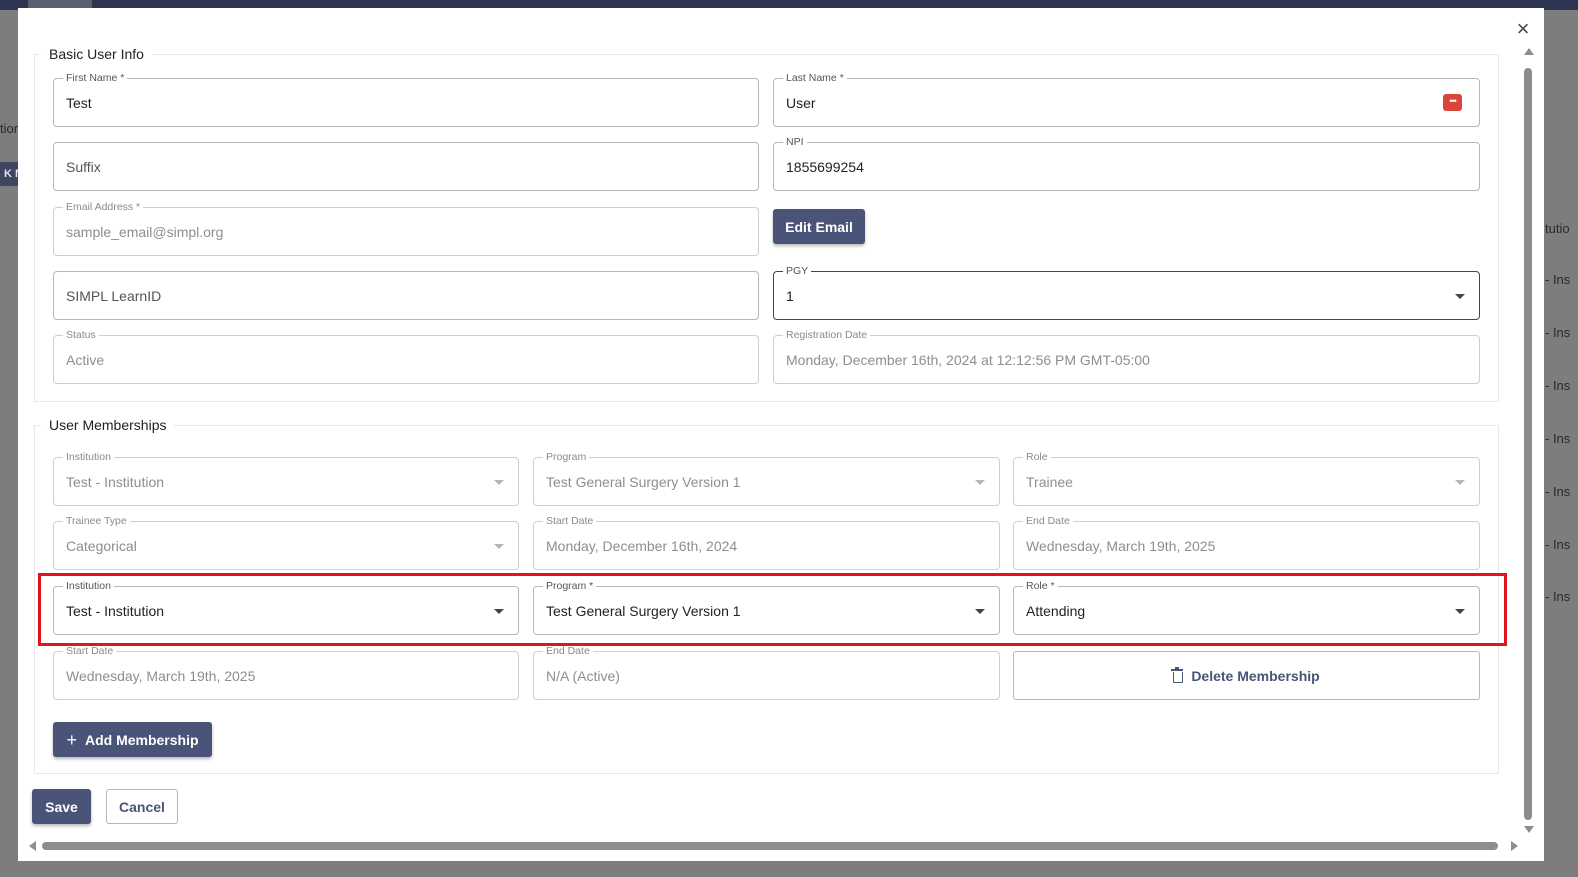 The width and height of the screenshot is (1578, 877). What do you see at coordinates (61, 806) in the screenshot?
I see `save-button: Save` at bounding box center [61, 806].